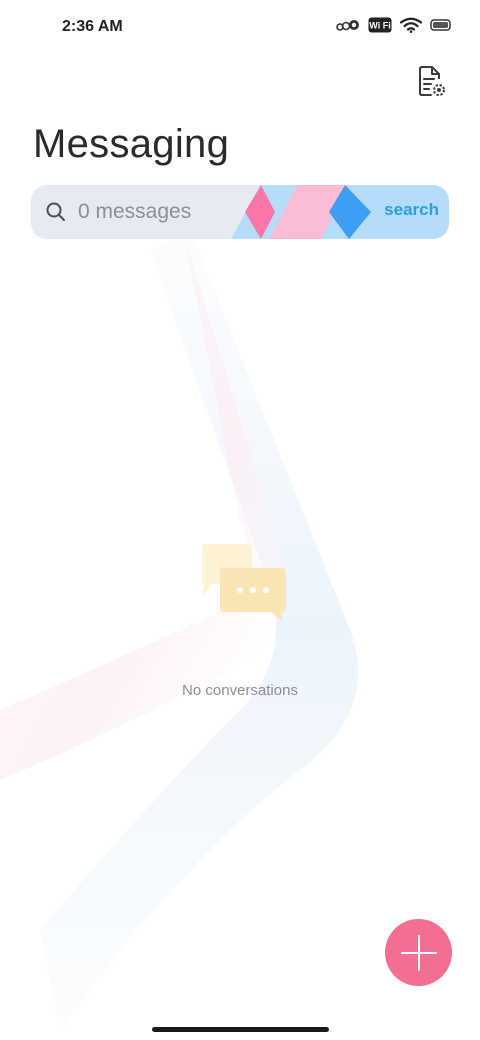 This screenshot has width=480, height=1040. I want to click on wifi-badge-icon: Wi Fi, so click(380, 25).